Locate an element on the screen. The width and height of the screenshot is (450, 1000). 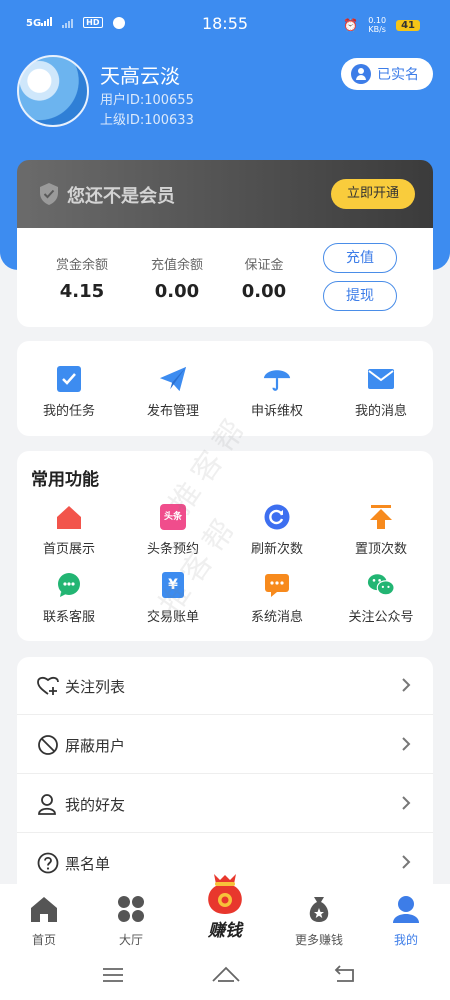
func-system-message: 系统消息 is located at coordinates (277, 598).